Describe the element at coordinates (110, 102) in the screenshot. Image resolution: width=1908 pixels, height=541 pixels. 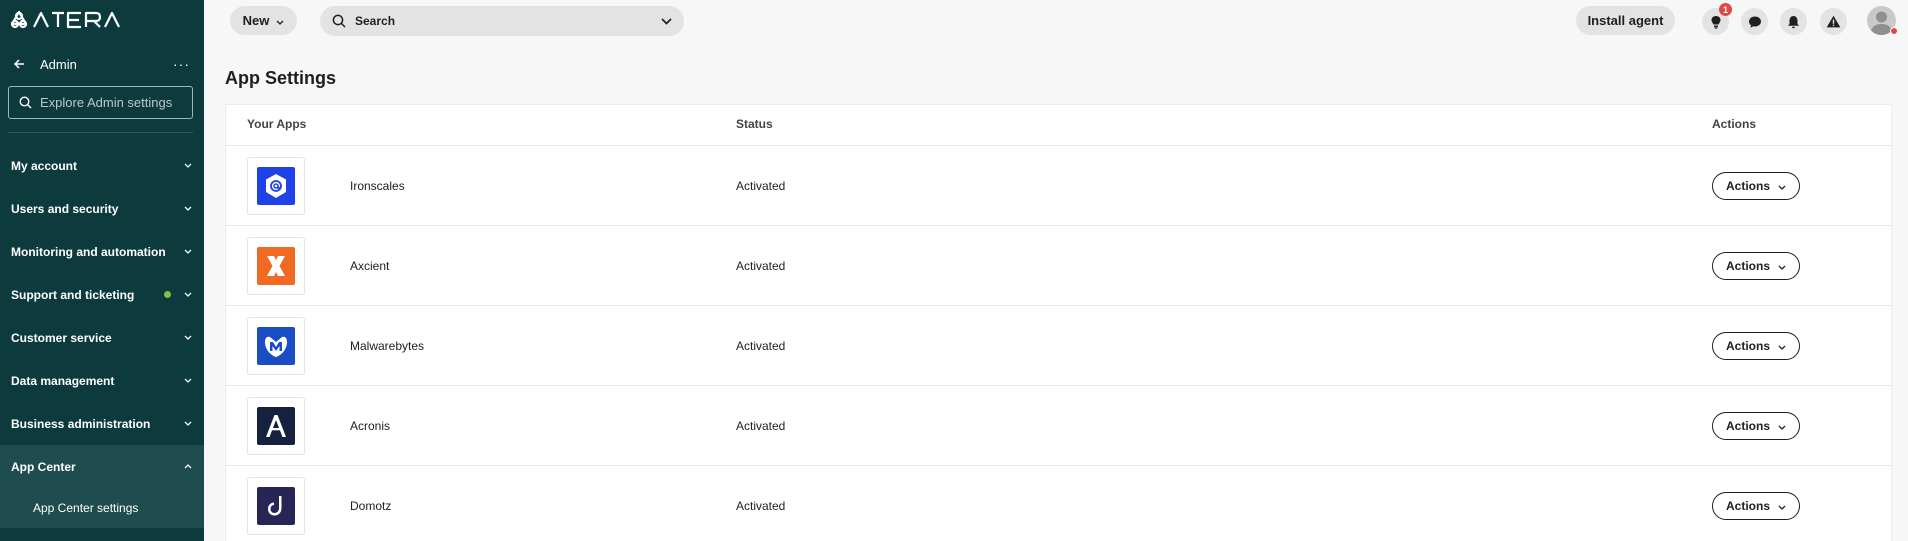
I see `admin-settings-search-input` at that location.